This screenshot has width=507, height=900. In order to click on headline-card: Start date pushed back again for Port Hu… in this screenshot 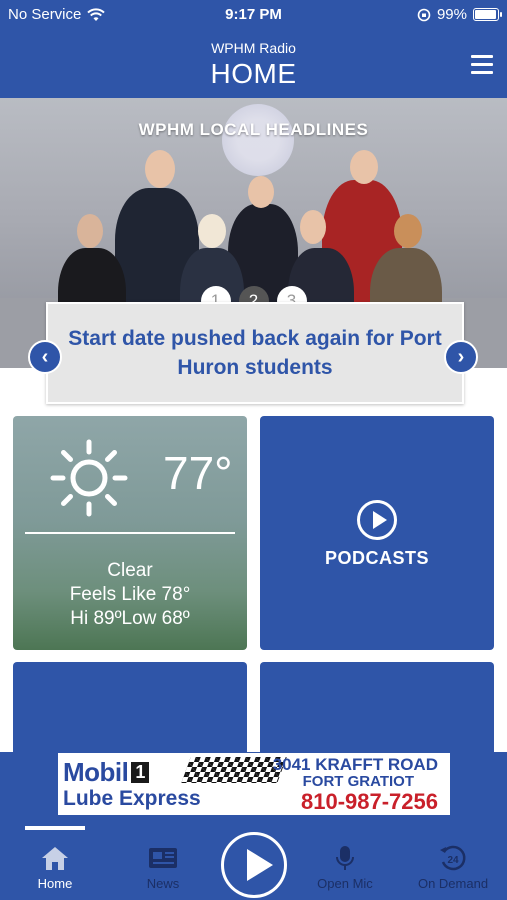, I will do `click(255, 353)`.